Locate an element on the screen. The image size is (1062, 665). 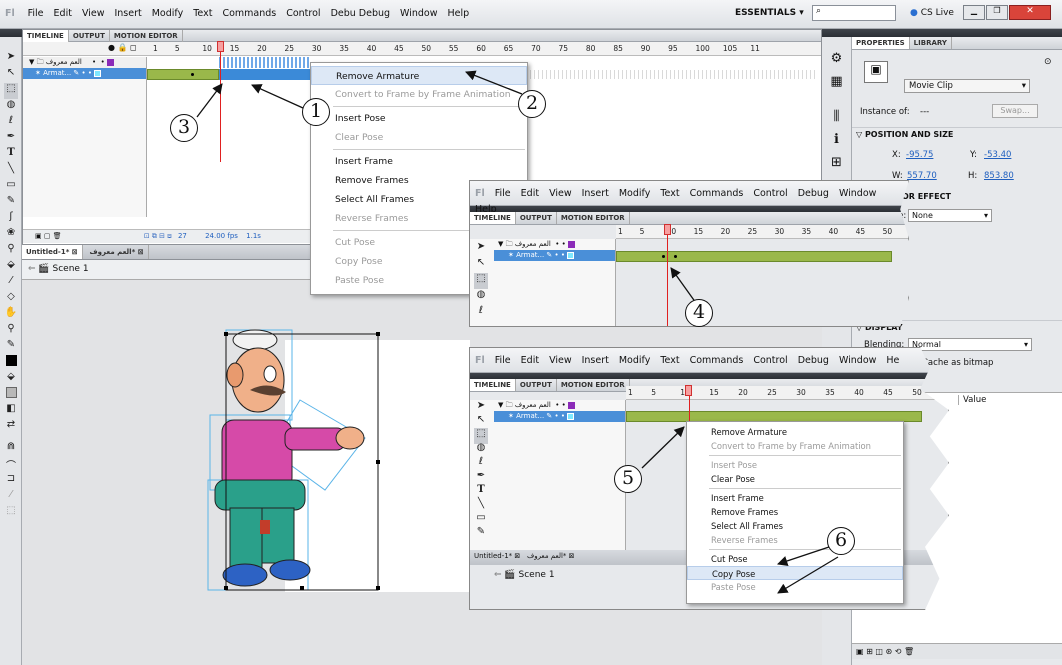
callout-2: 2 is located at coordinates (532, 104).